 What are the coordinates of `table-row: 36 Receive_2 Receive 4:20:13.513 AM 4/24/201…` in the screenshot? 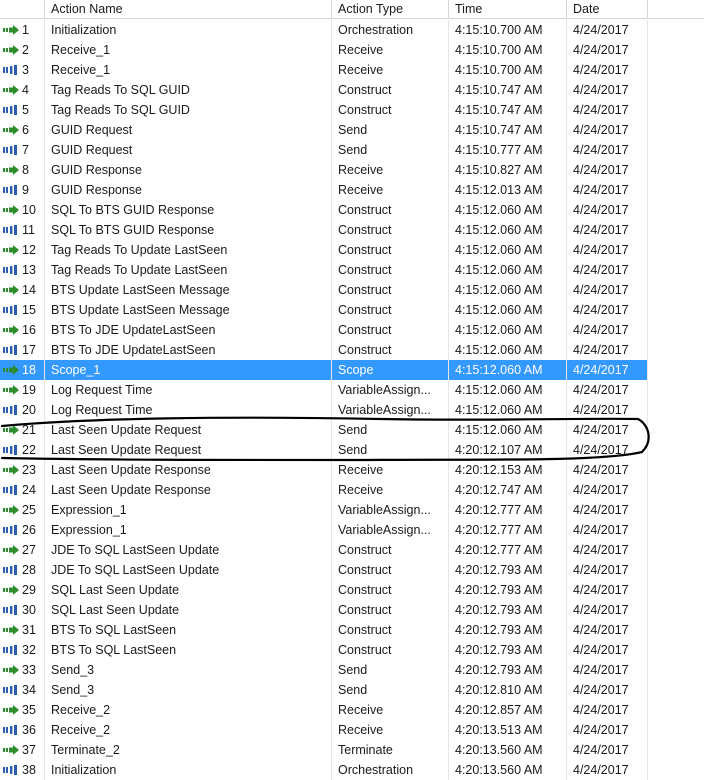 It's located at (352, 730).